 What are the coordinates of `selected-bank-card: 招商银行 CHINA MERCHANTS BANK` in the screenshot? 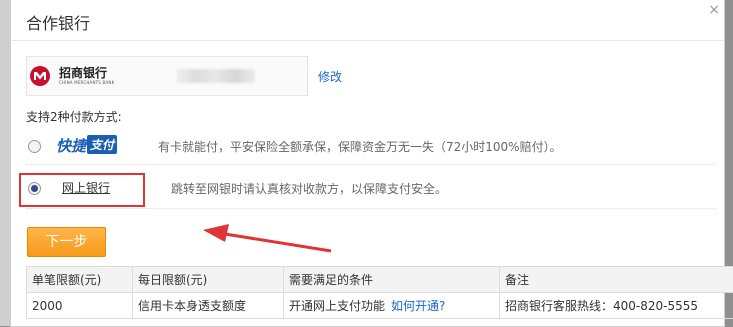 It's located at (167, 76).